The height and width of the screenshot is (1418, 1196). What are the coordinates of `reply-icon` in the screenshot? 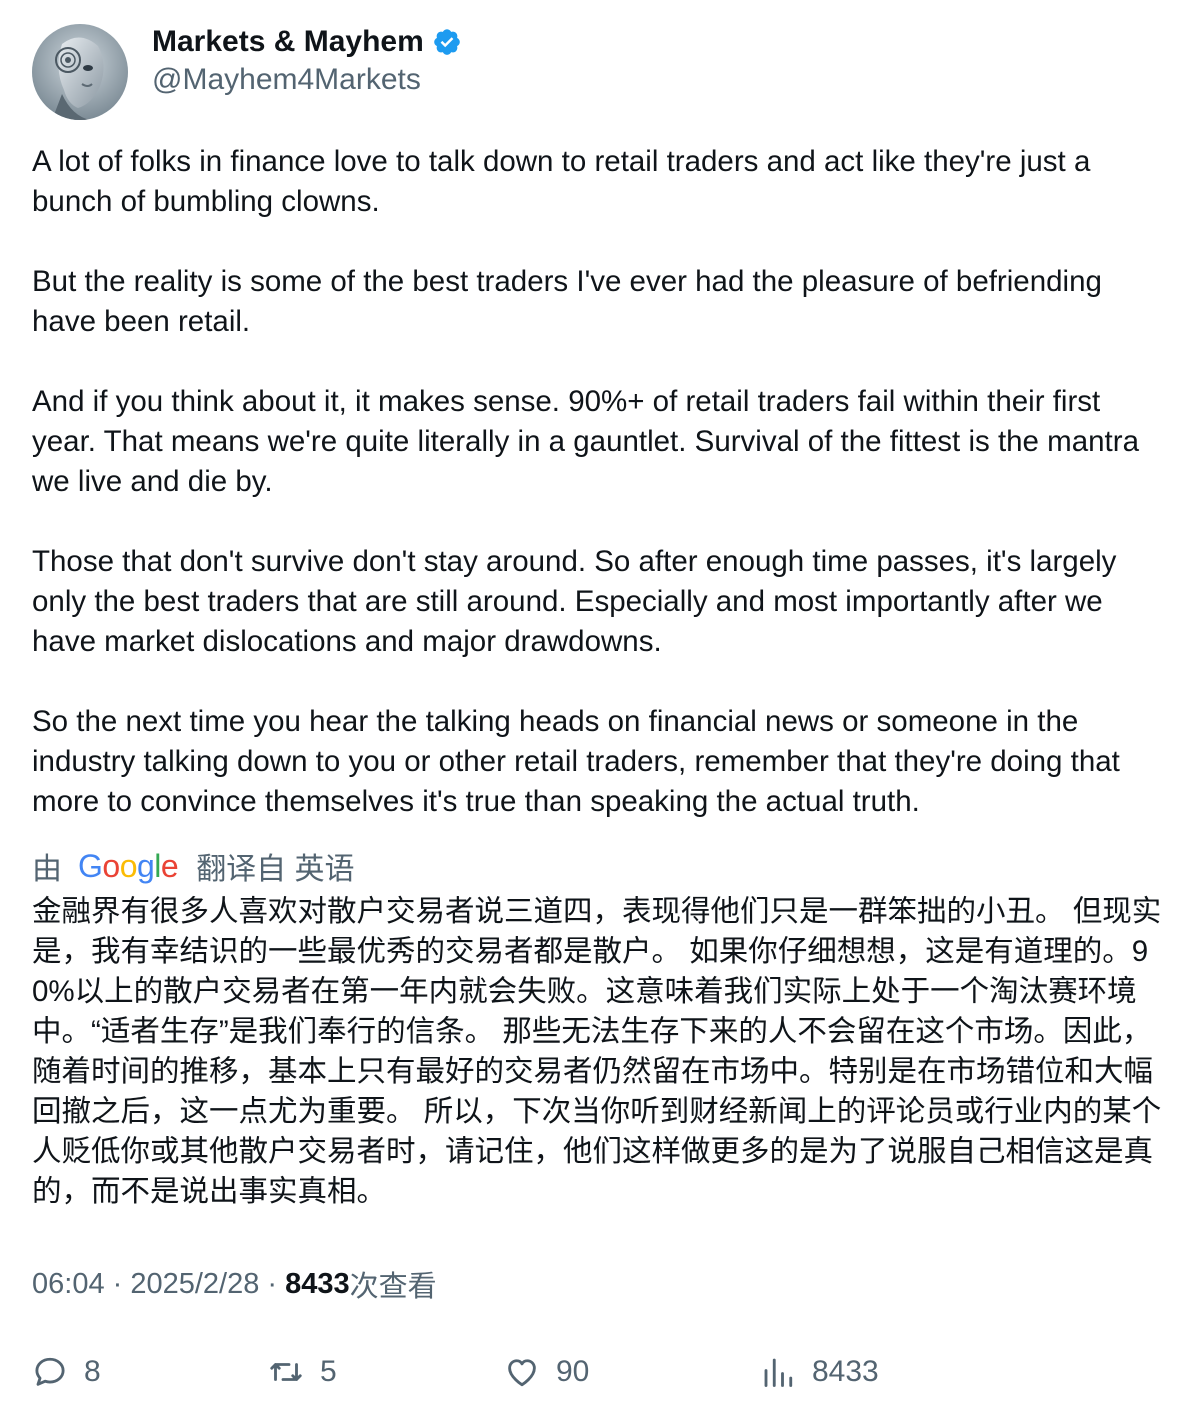 It's located at (50, 1371).